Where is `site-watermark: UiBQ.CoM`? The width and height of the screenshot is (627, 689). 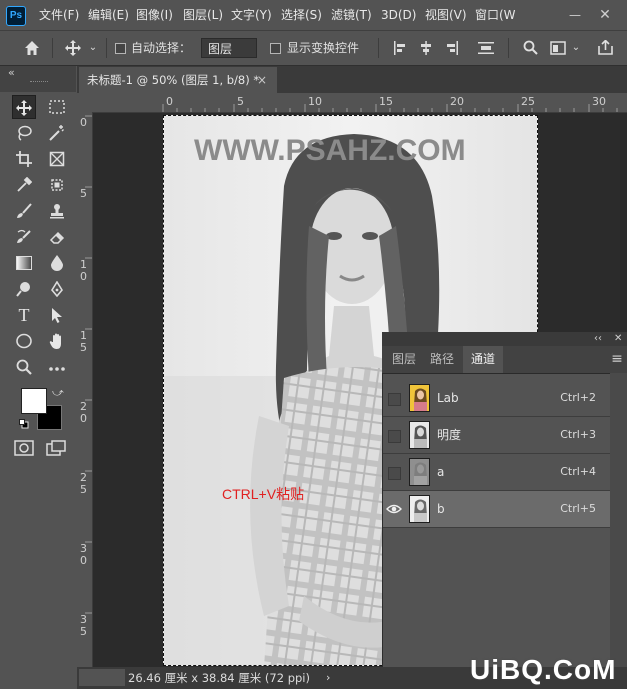
site-watermark: UiBQ.CoM is located at coordinates (543, 669).